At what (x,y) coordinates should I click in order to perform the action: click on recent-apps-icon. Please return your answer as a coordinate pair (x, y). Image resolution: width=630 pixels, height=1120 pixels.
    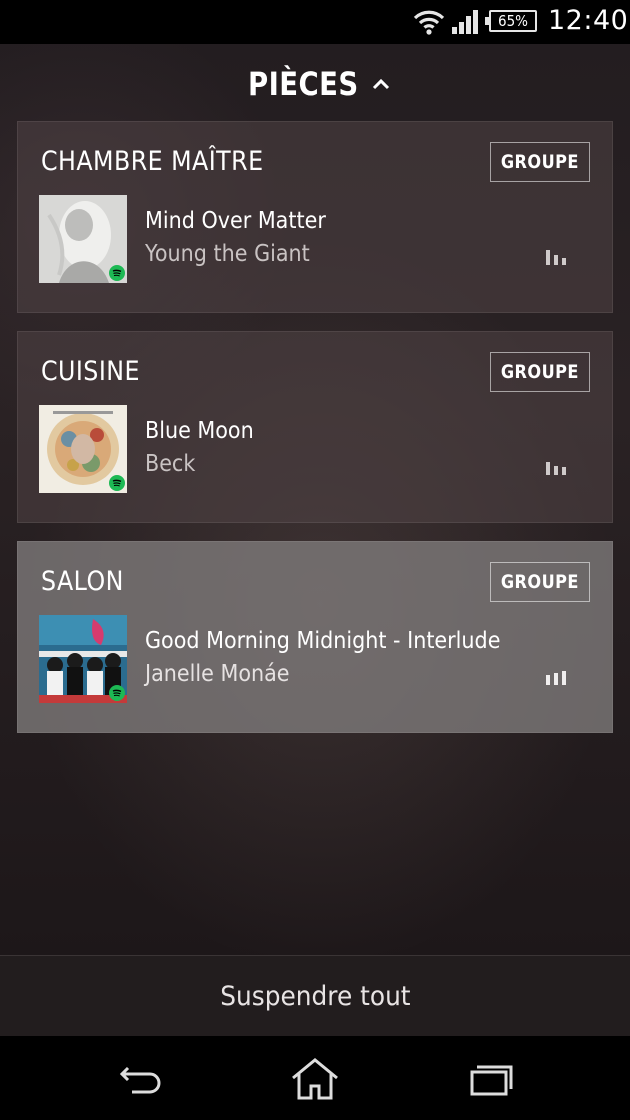
    Looking at the image, I should click on (490, 1079).